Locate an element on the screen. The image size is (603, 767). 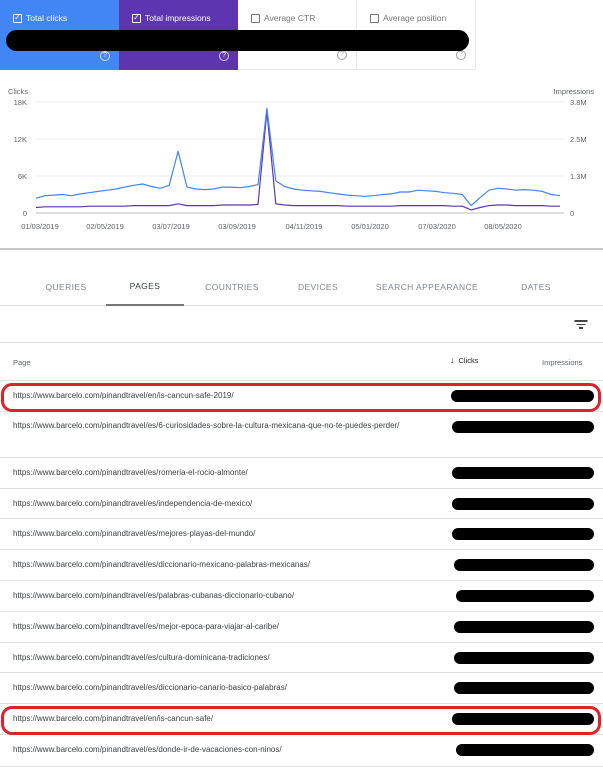
x-axis-tick-label: 03/09/2019 is located at coordinates (237, 226).